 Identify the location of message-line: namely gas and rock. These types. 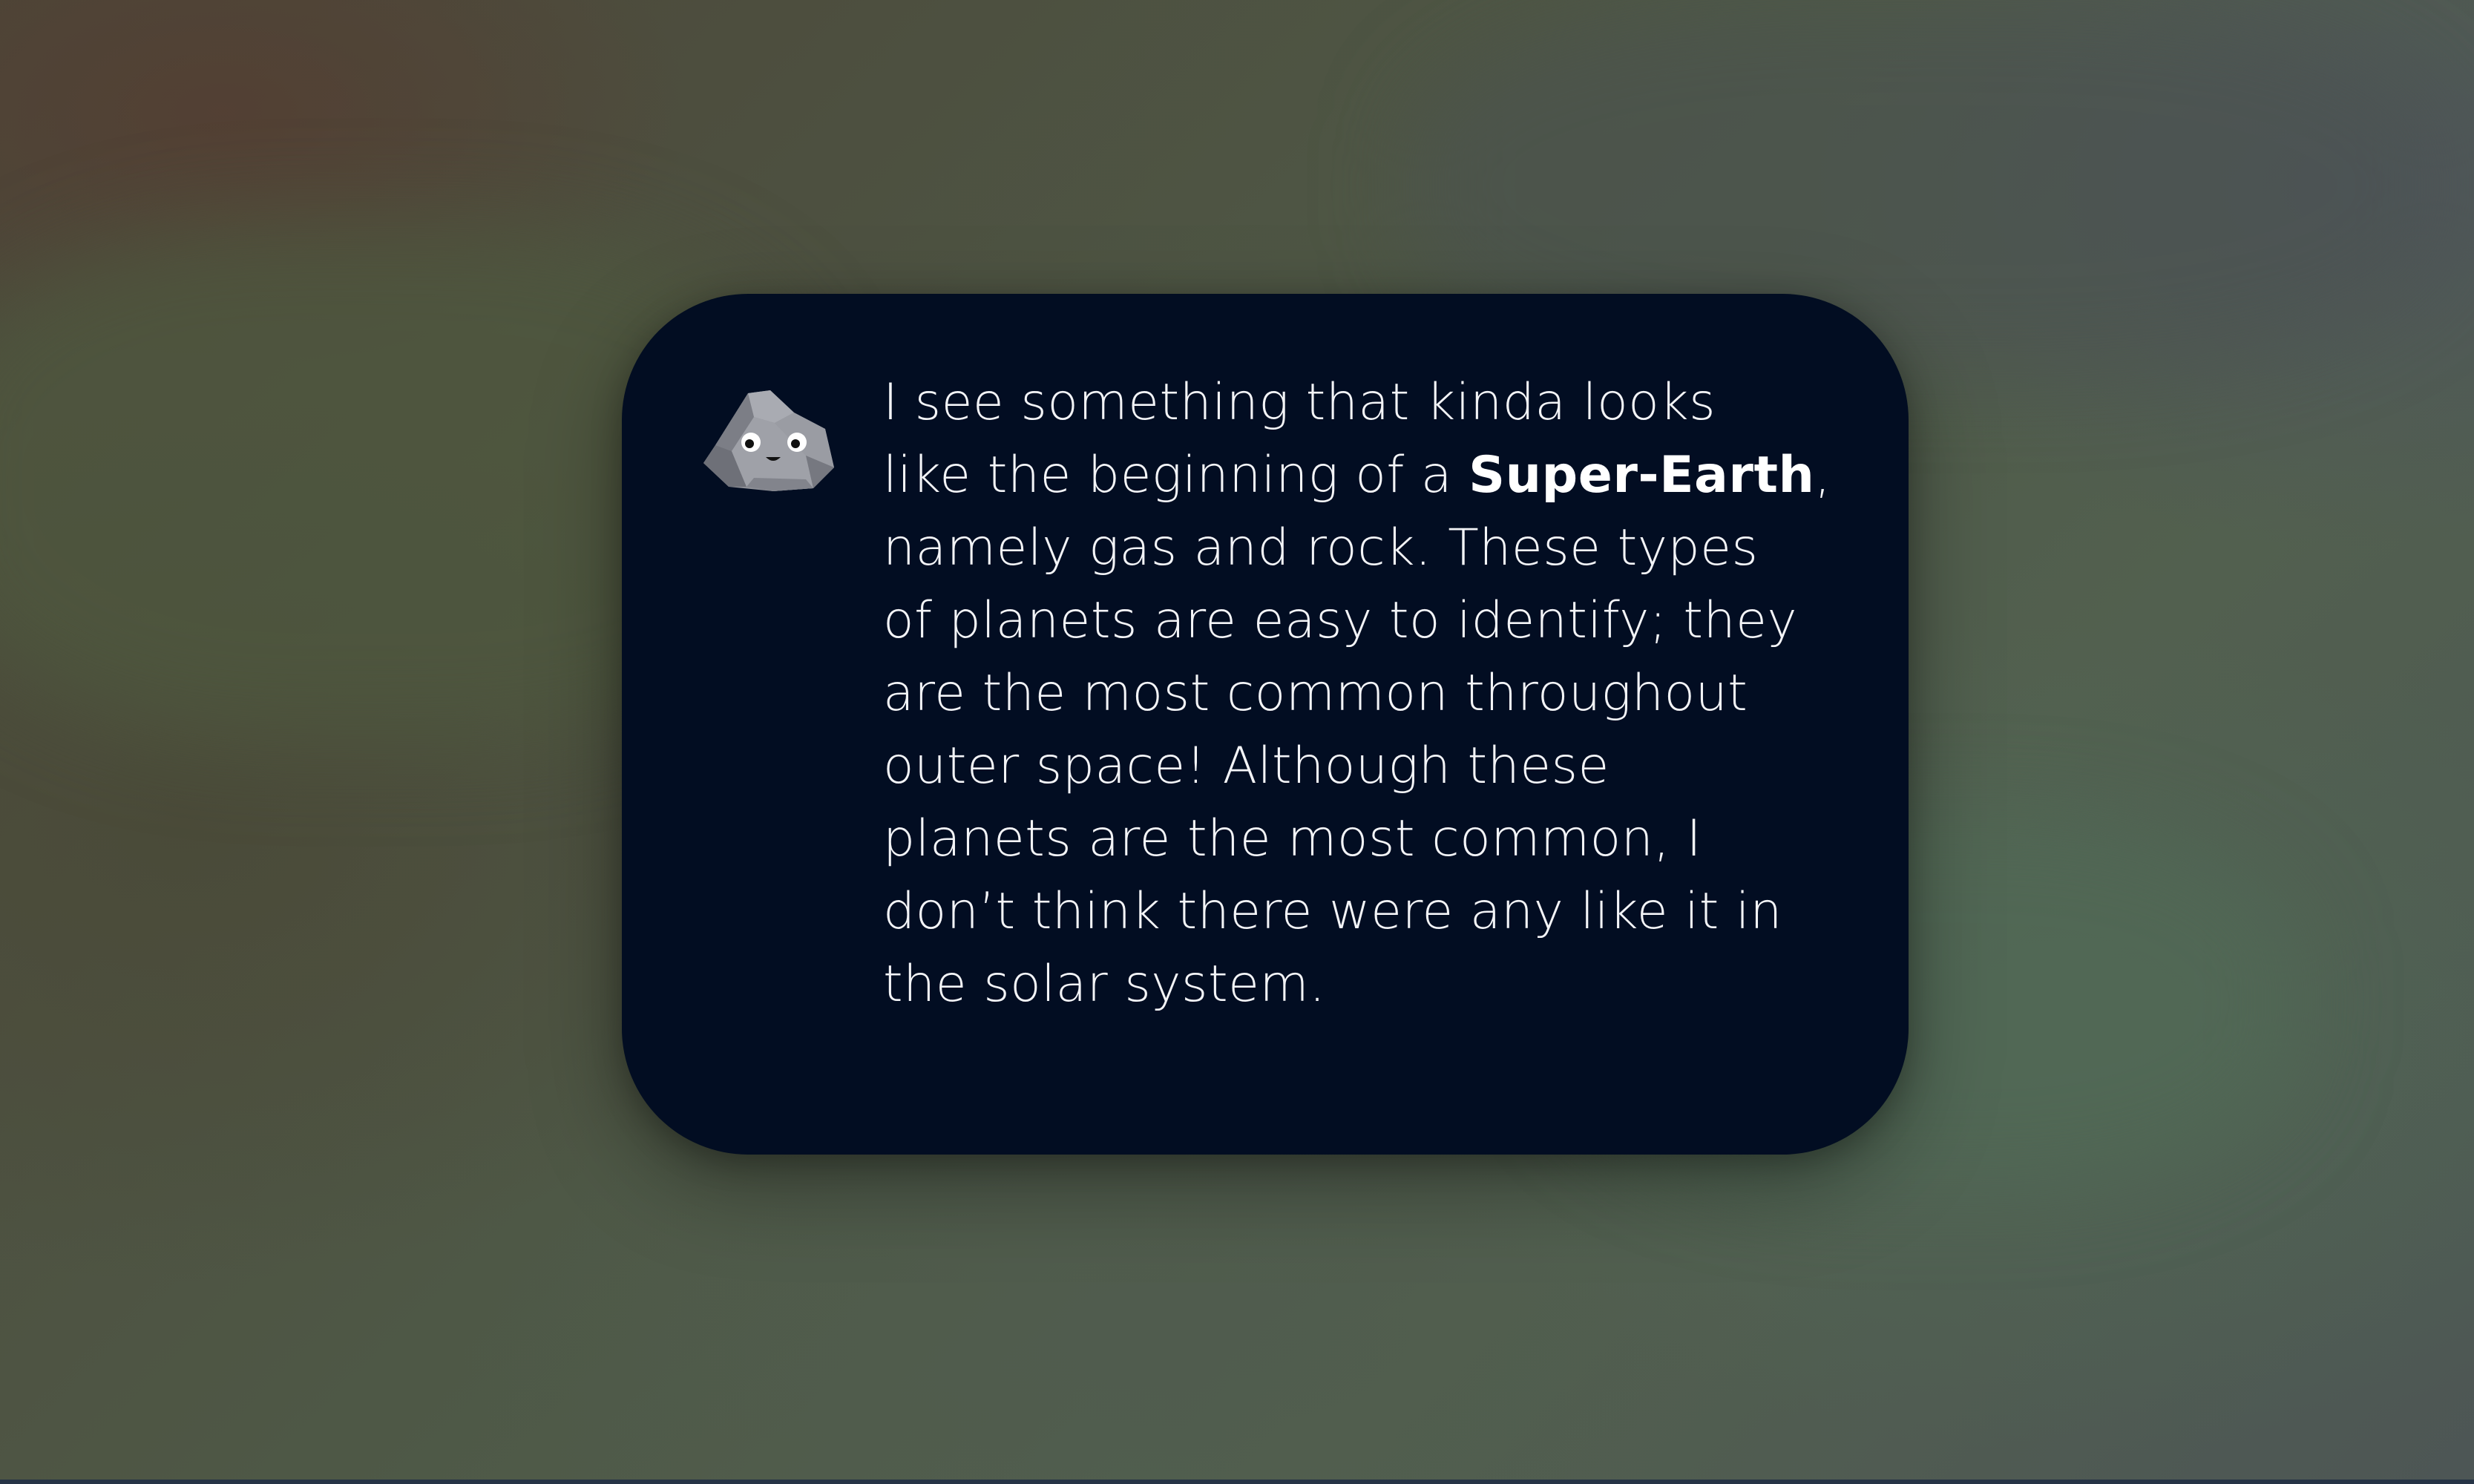
(1321, 548).